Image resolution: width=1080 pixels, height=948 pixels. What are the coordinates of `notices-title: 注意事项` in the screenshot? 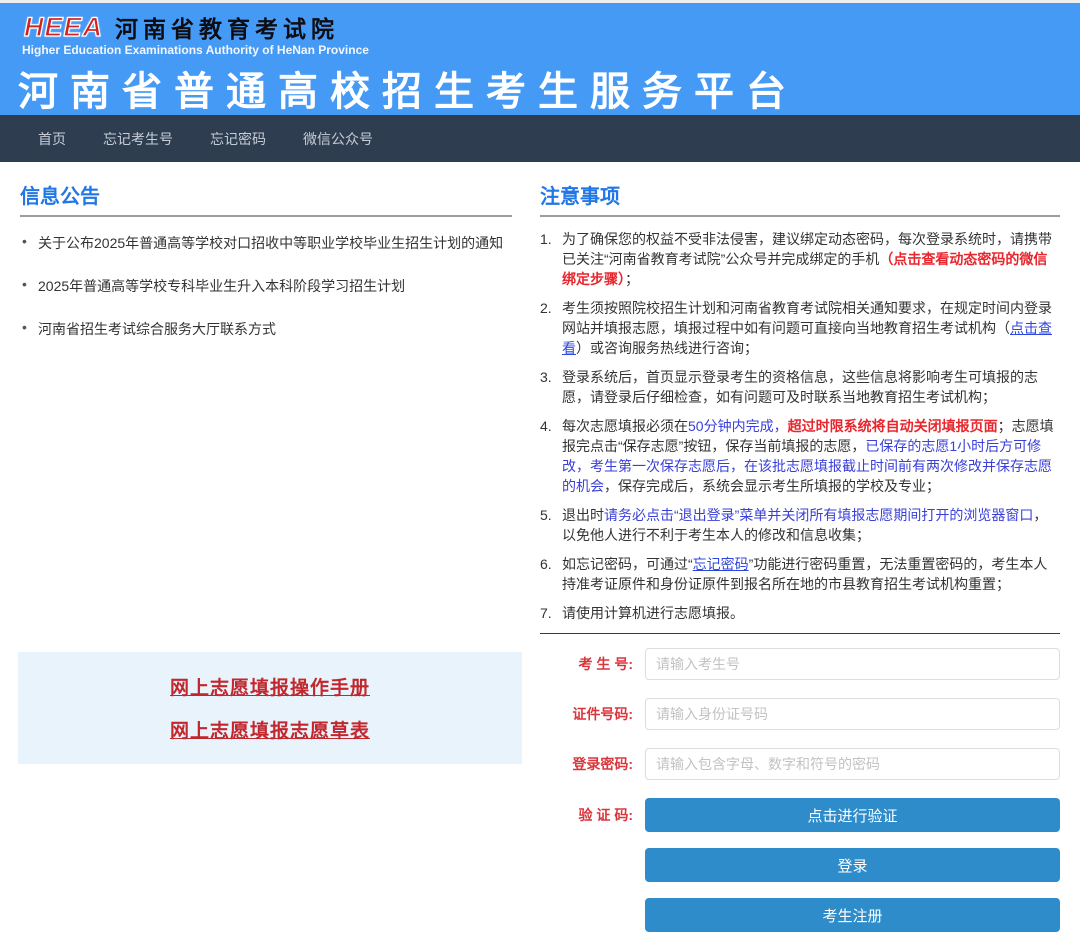 It's located at (800, 198).